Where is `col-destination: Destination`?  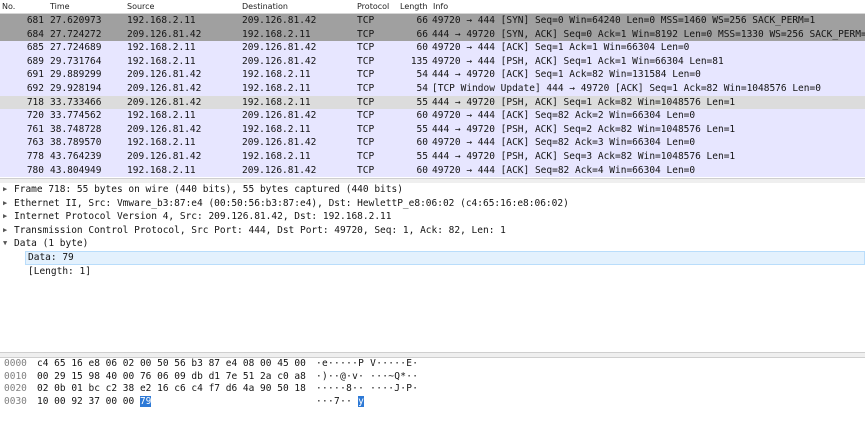 col-destination: Destination is located at coordinates (265, 6).